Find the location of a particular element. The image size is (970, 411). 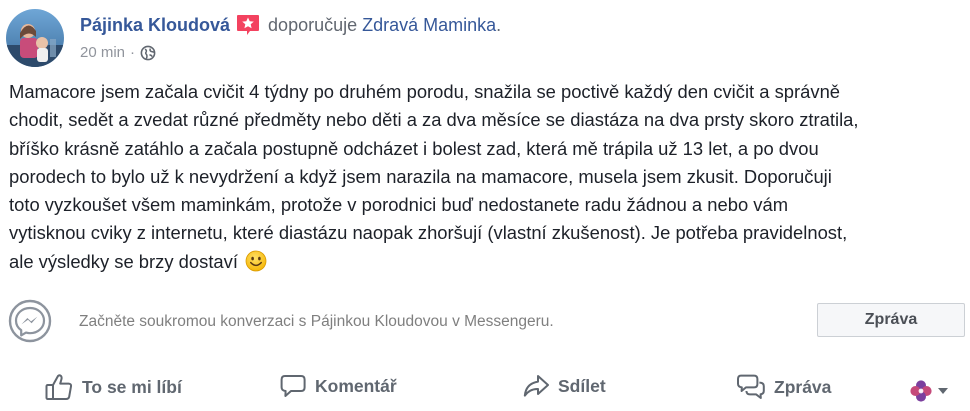

thumbs-up-icon is located at coordinates (59, 387).